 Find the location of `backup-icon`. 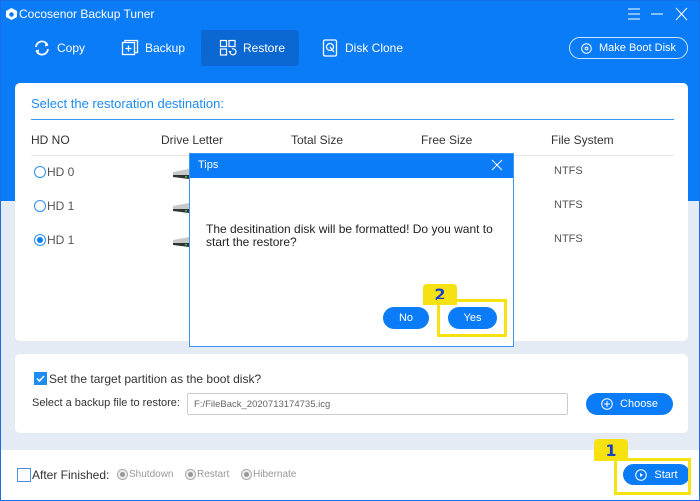

backup-icon is located at coordinates (130, 47).